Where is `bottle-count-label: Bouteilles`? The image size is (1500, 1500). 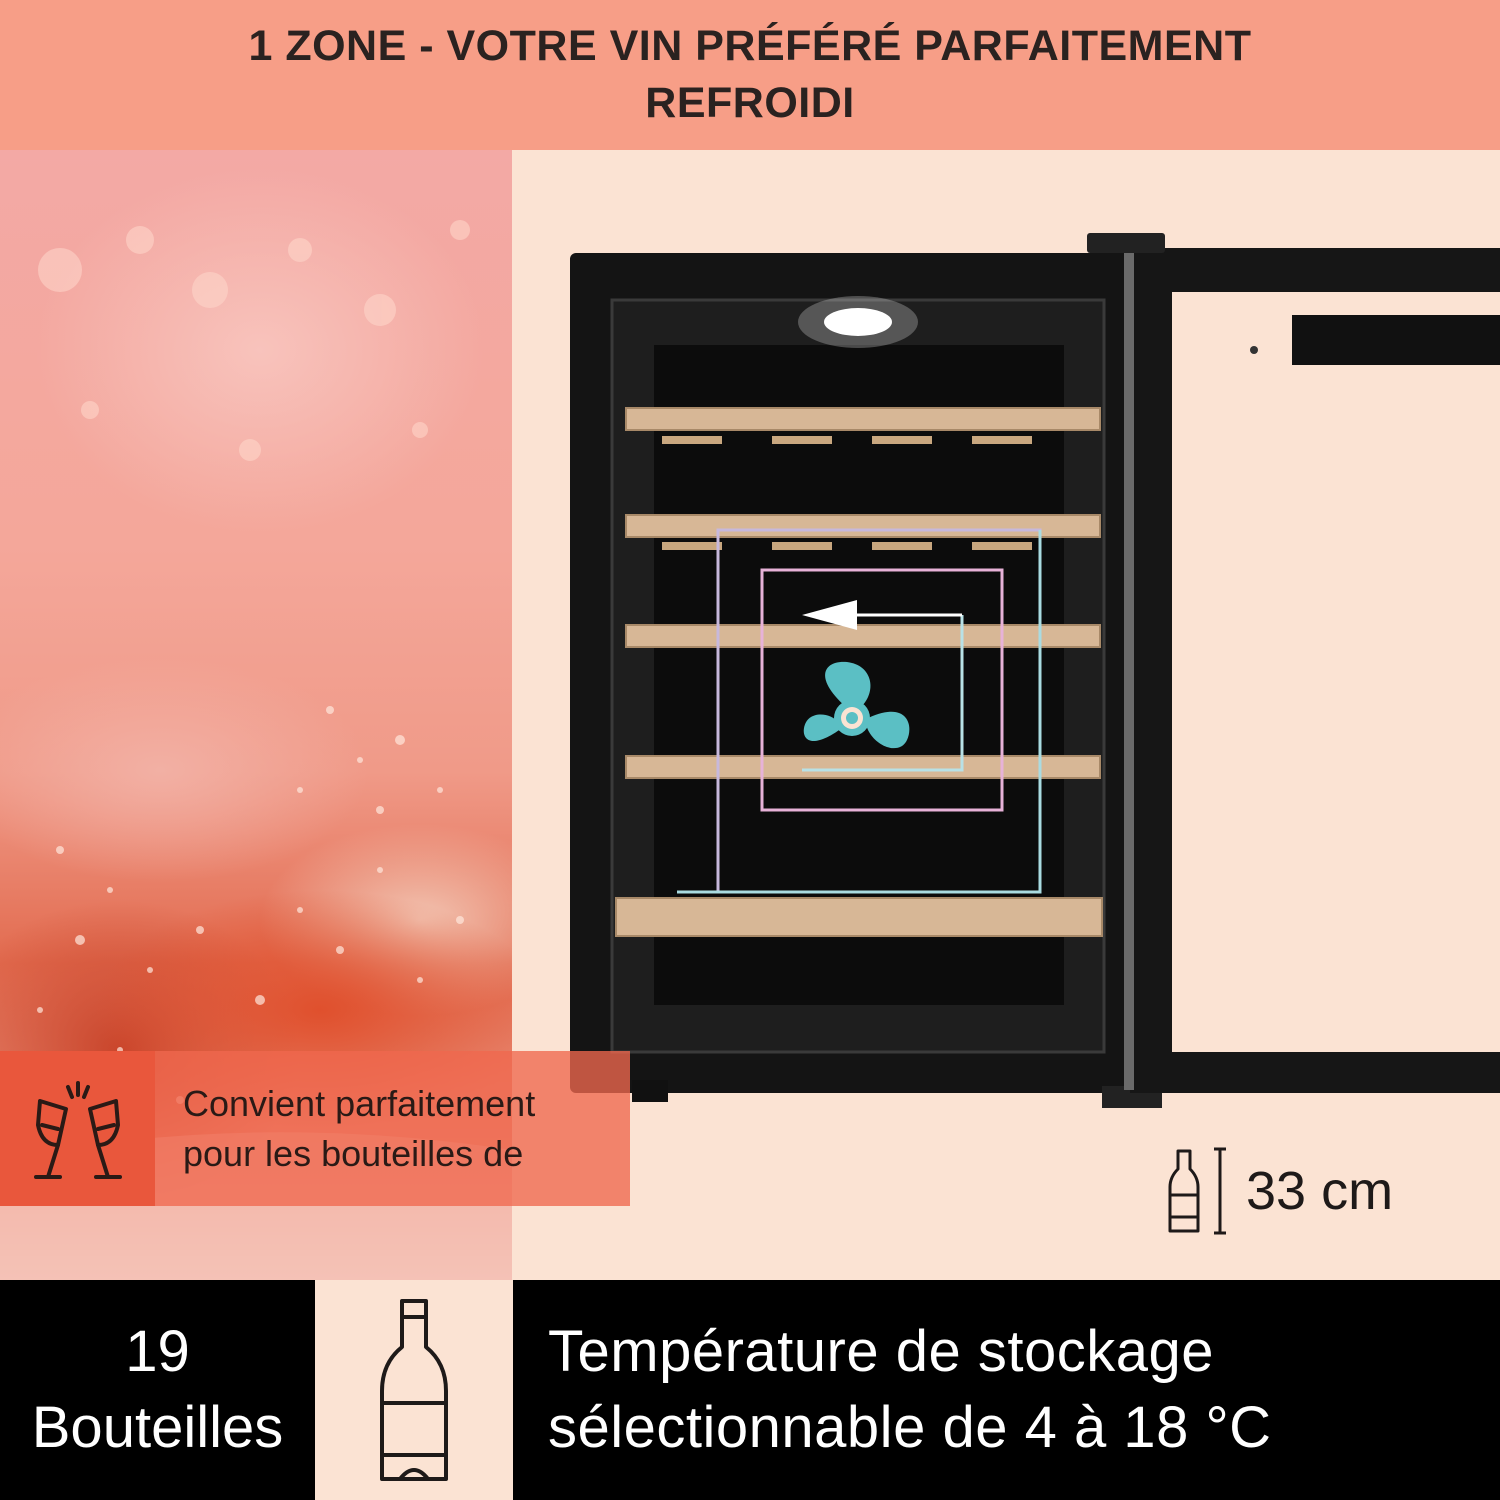
bottle-count-label: Bouteilles is located at coordinates (157, 1427).